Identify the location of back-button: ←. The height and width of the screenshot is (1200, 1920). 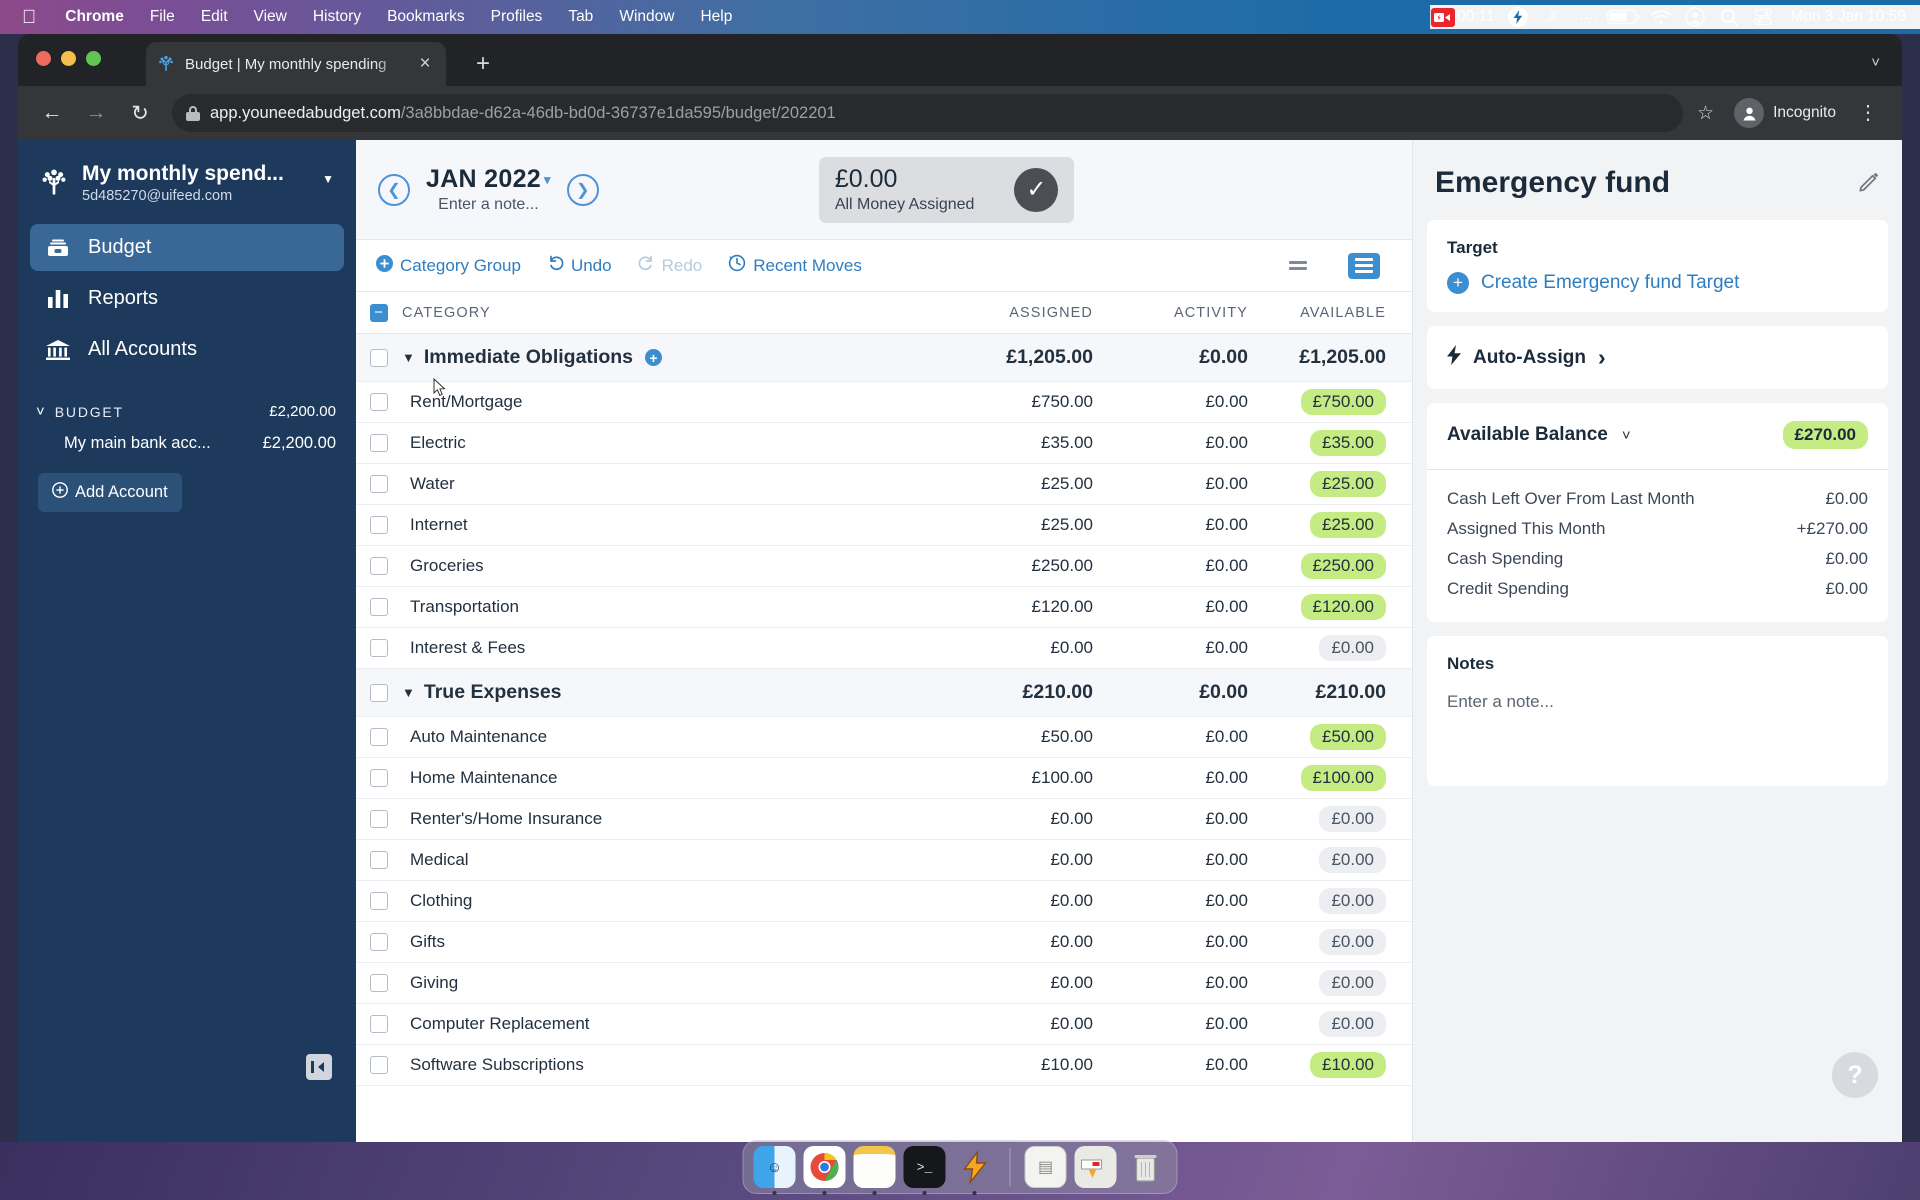
(52, 113).